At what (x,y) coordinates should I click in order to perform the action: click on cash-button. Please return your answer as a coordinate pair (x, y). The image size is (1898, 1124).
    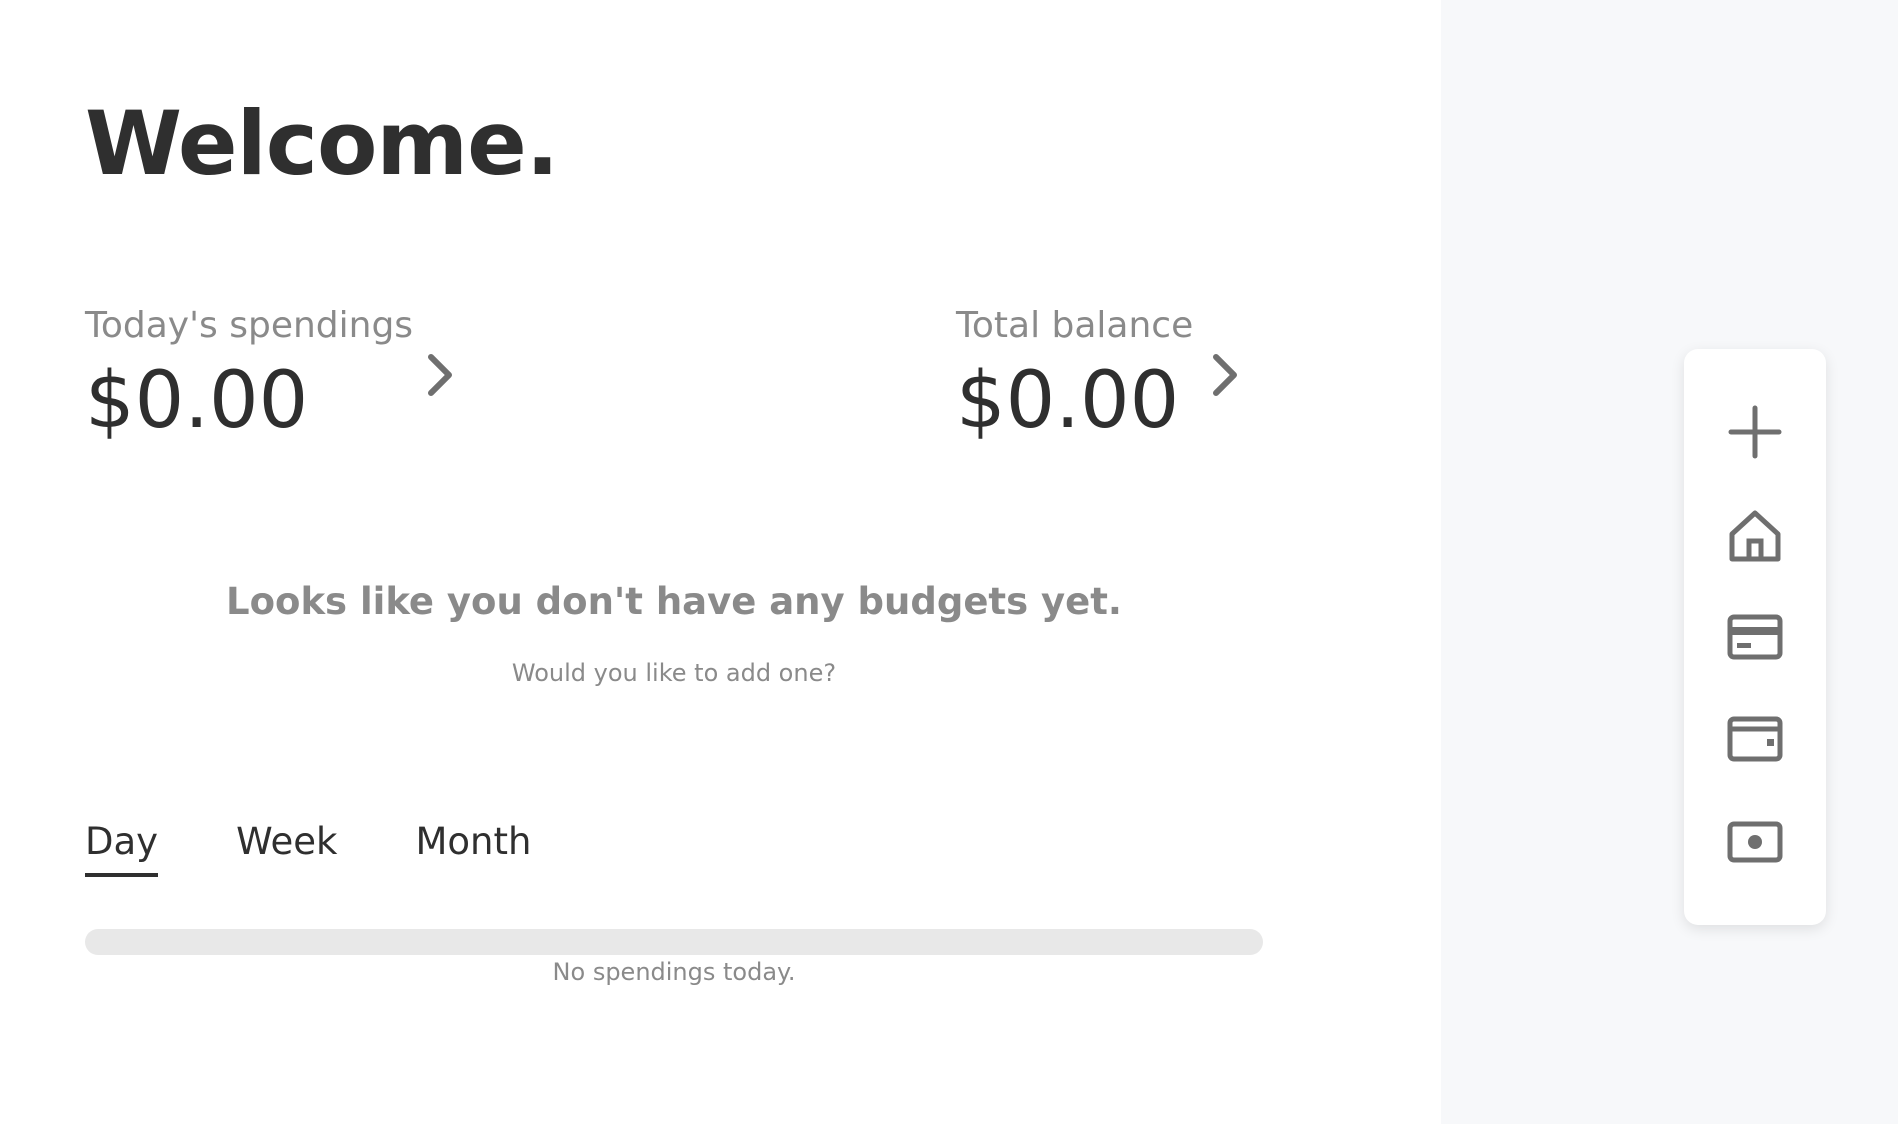
    Looking at the image, I should click on (1755, 842).